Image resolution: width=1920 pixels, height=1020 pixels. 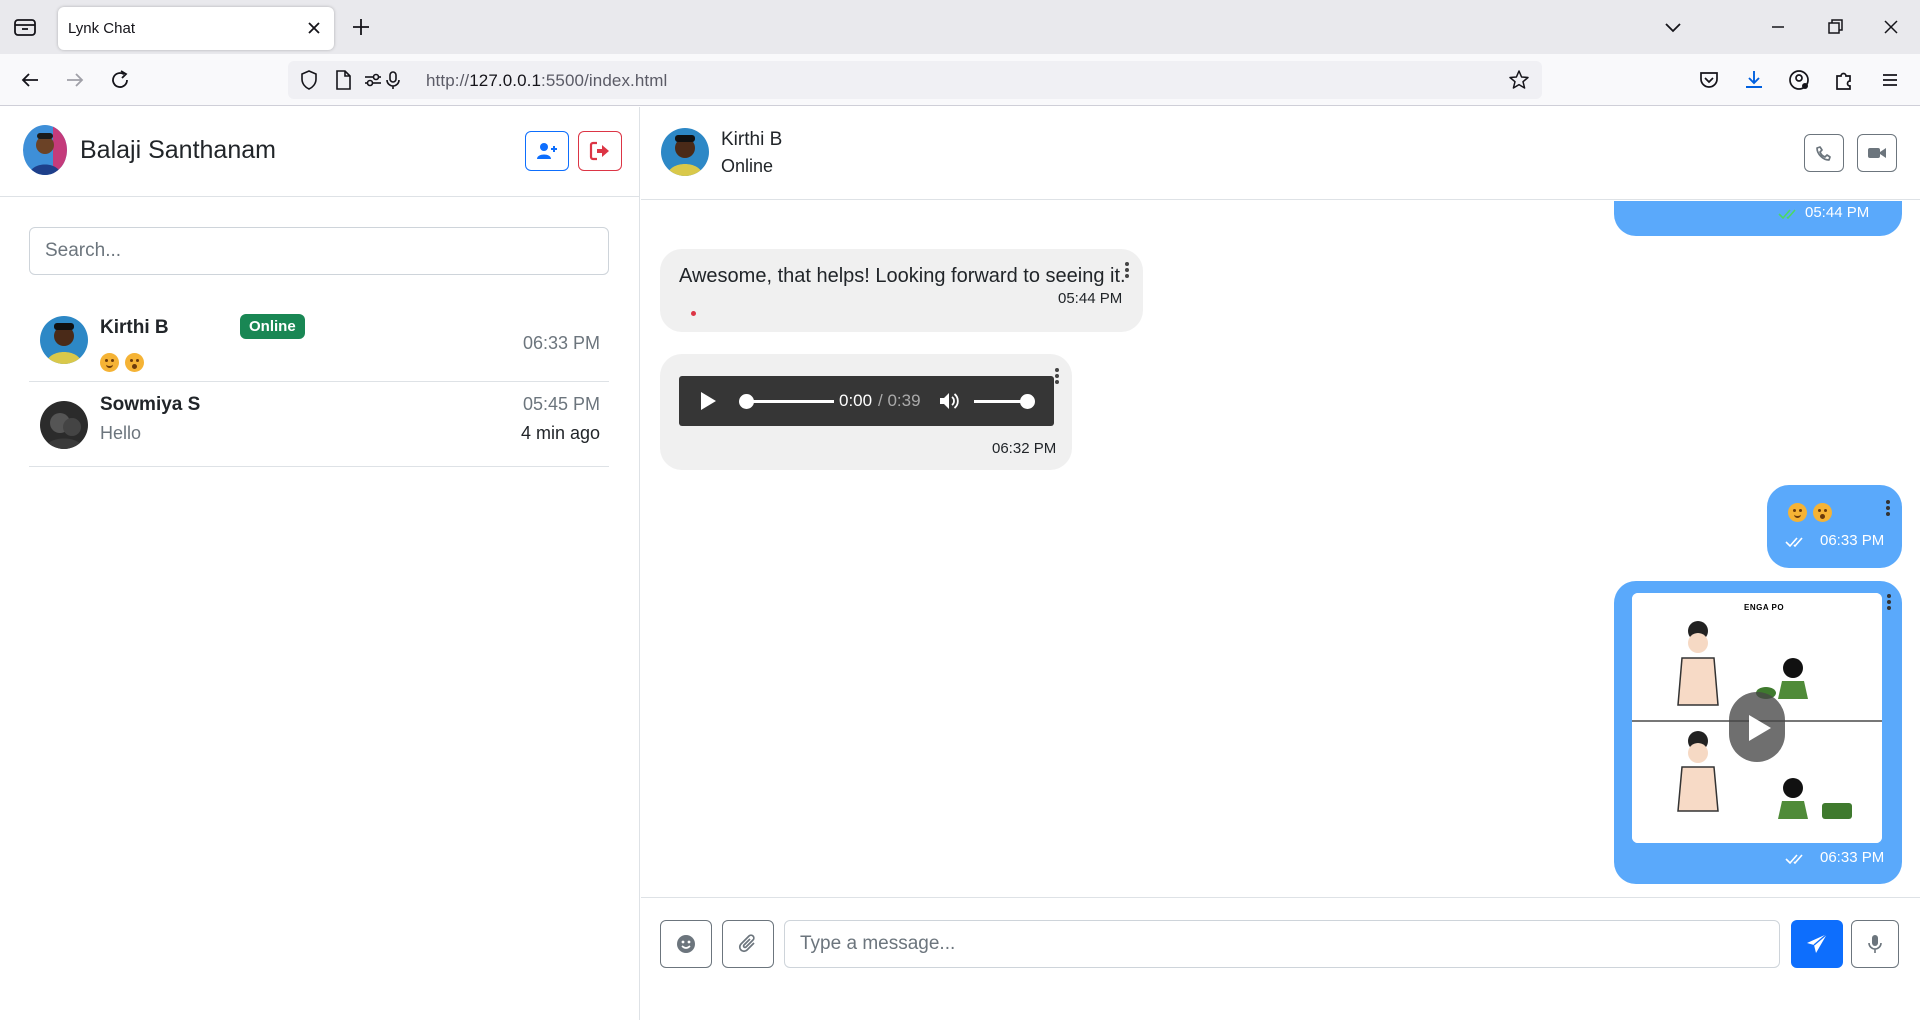 What do you see at coordinates (393, 80) in the screenshot?
I see `microphone-permission-icon` at bounding box center [393, 80].